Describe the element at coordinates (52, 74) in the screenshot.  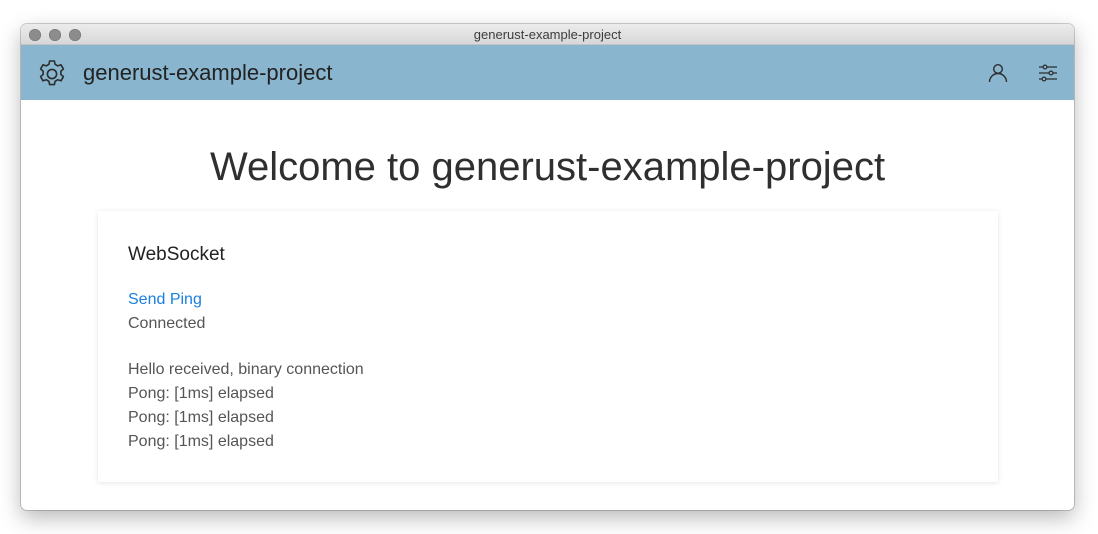
I see `gear-icon` at that location.